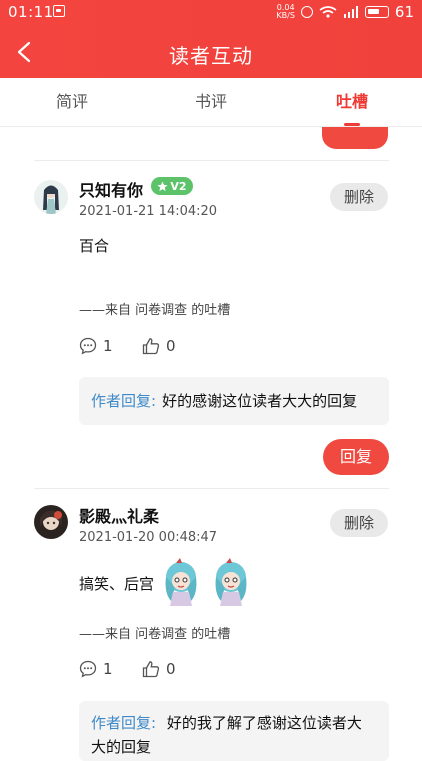 This screenshot has height=761, width=422. I want to click on status-icons: 0.04 KB/S 61, so click(345, 12).